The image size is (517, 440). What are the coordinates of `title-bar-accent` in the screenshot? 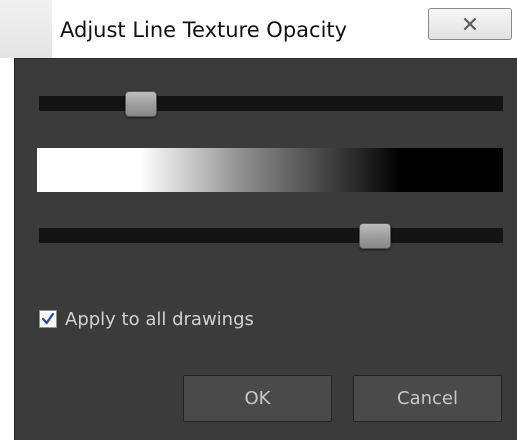 It's located at (26, 29).